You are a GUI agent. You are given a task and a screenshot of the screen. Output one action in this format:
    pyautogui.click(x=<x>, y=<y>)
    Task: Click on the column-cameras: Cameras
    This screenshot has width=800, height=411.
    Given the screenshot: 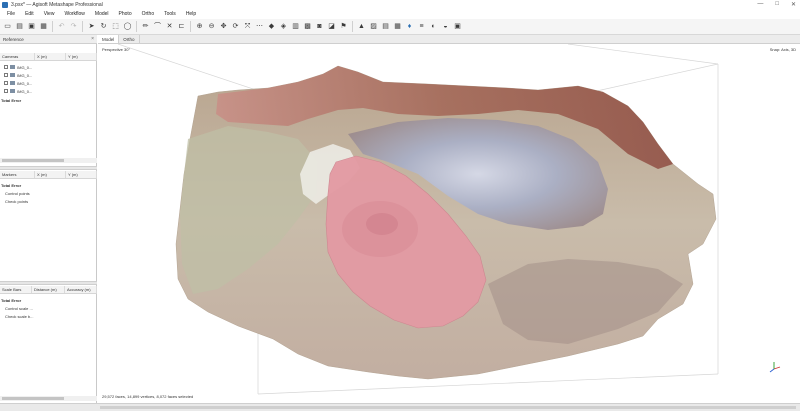 What is the action you would take?
    pyautogui.click(x=17, y=56)
    